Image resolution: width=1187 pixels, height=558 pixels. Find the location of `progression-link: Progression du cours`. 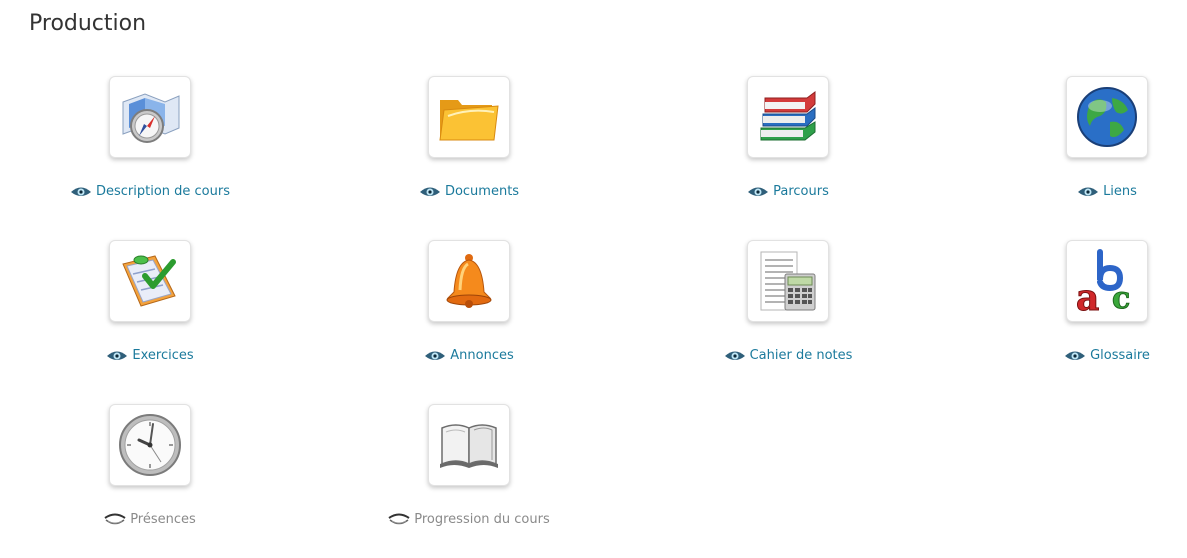

progression-link: Progression du cours is located at coordinates (482, 519).